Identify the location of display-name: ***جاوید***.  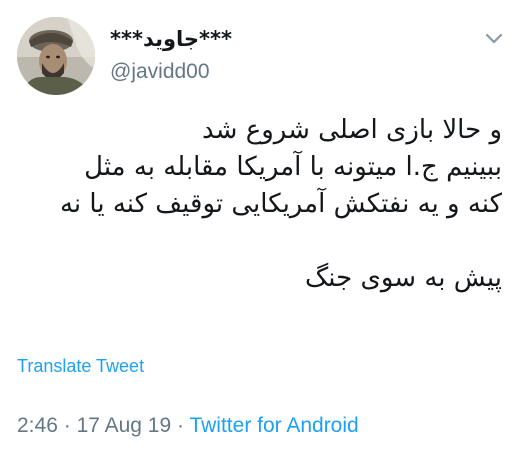
(171, 39).